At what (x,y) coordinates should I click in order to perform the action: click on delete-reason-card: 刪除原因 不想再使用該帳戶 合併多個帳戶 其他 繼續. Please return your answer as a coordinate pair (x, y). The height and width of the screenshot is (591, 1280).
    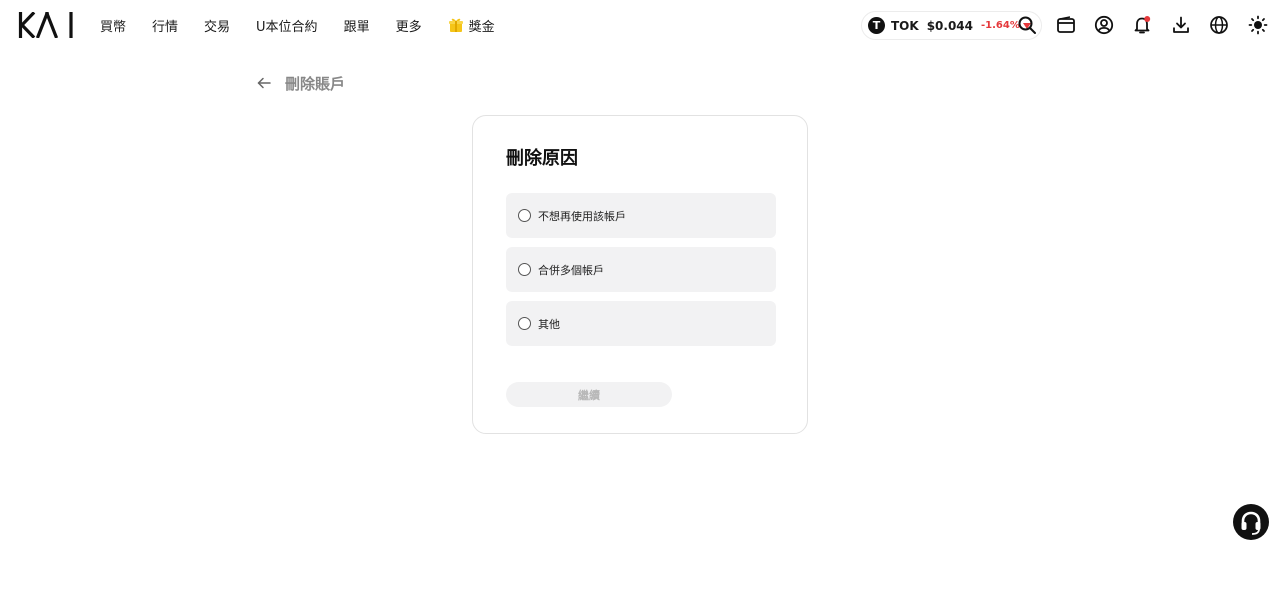
    Looking at the image, I should click on (640, 274).